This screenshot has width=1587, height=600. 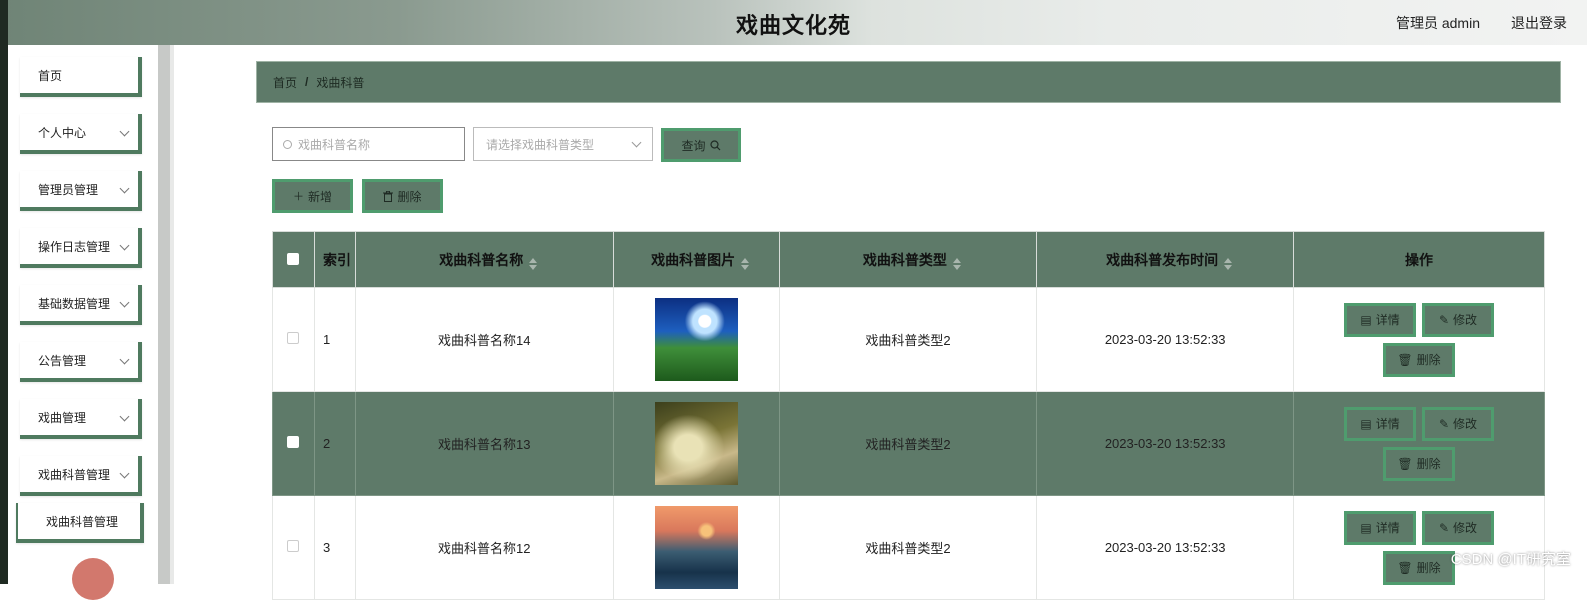 I want to click on sidebar-item-home: 首页, so click(x=81, y=77).